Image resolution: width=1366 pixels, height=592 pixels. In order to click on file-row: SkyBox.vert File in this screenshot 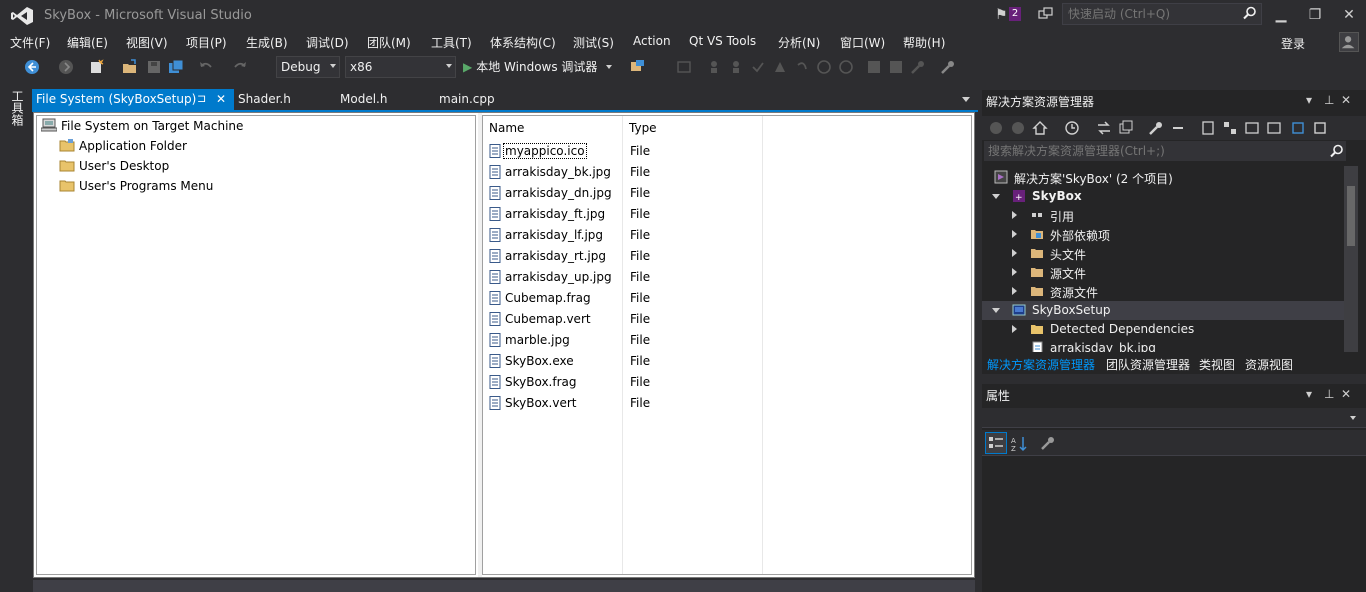, I will do `click(727, 403)`.